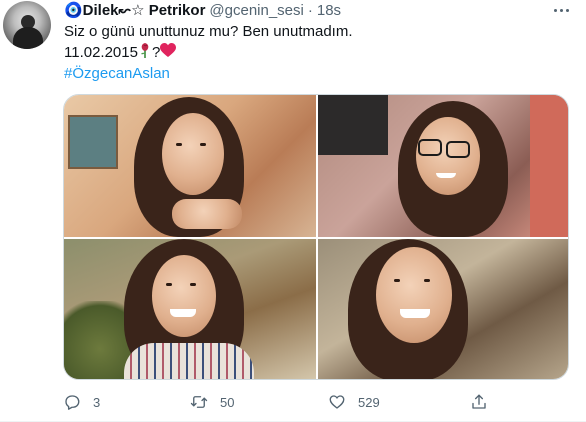 The height and width of the screenshot is (422, 586). Describe the element at coordinates (354, 402) in the screenshot. I see `like-button: 529` at that location.